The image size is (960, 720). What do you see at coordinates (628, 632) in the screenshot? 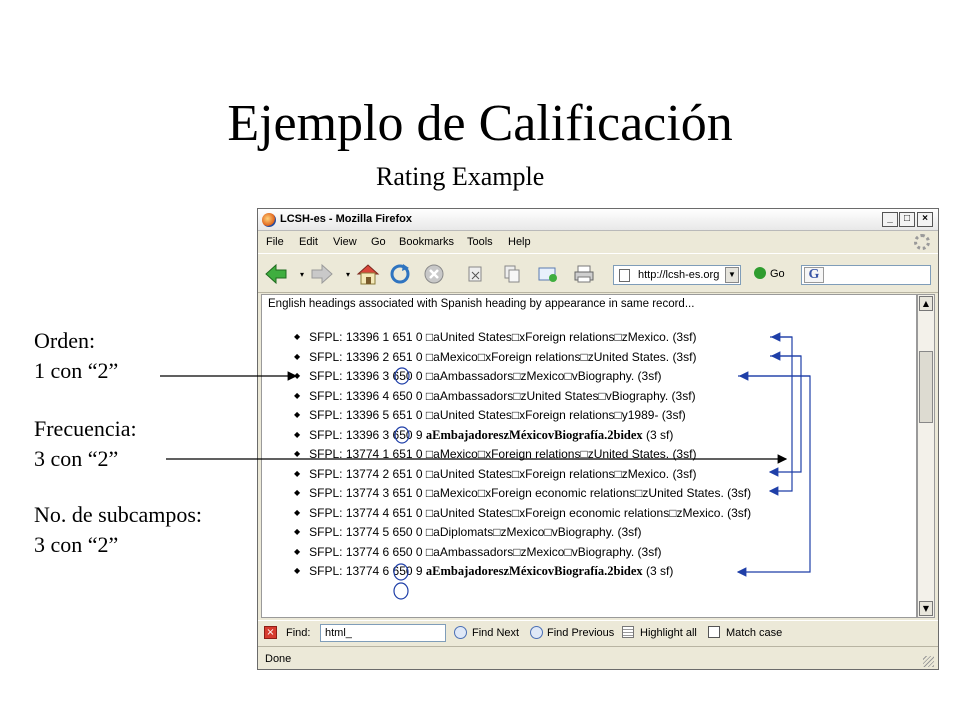
I see `highlight-icon` at bounding box center [628, 632].